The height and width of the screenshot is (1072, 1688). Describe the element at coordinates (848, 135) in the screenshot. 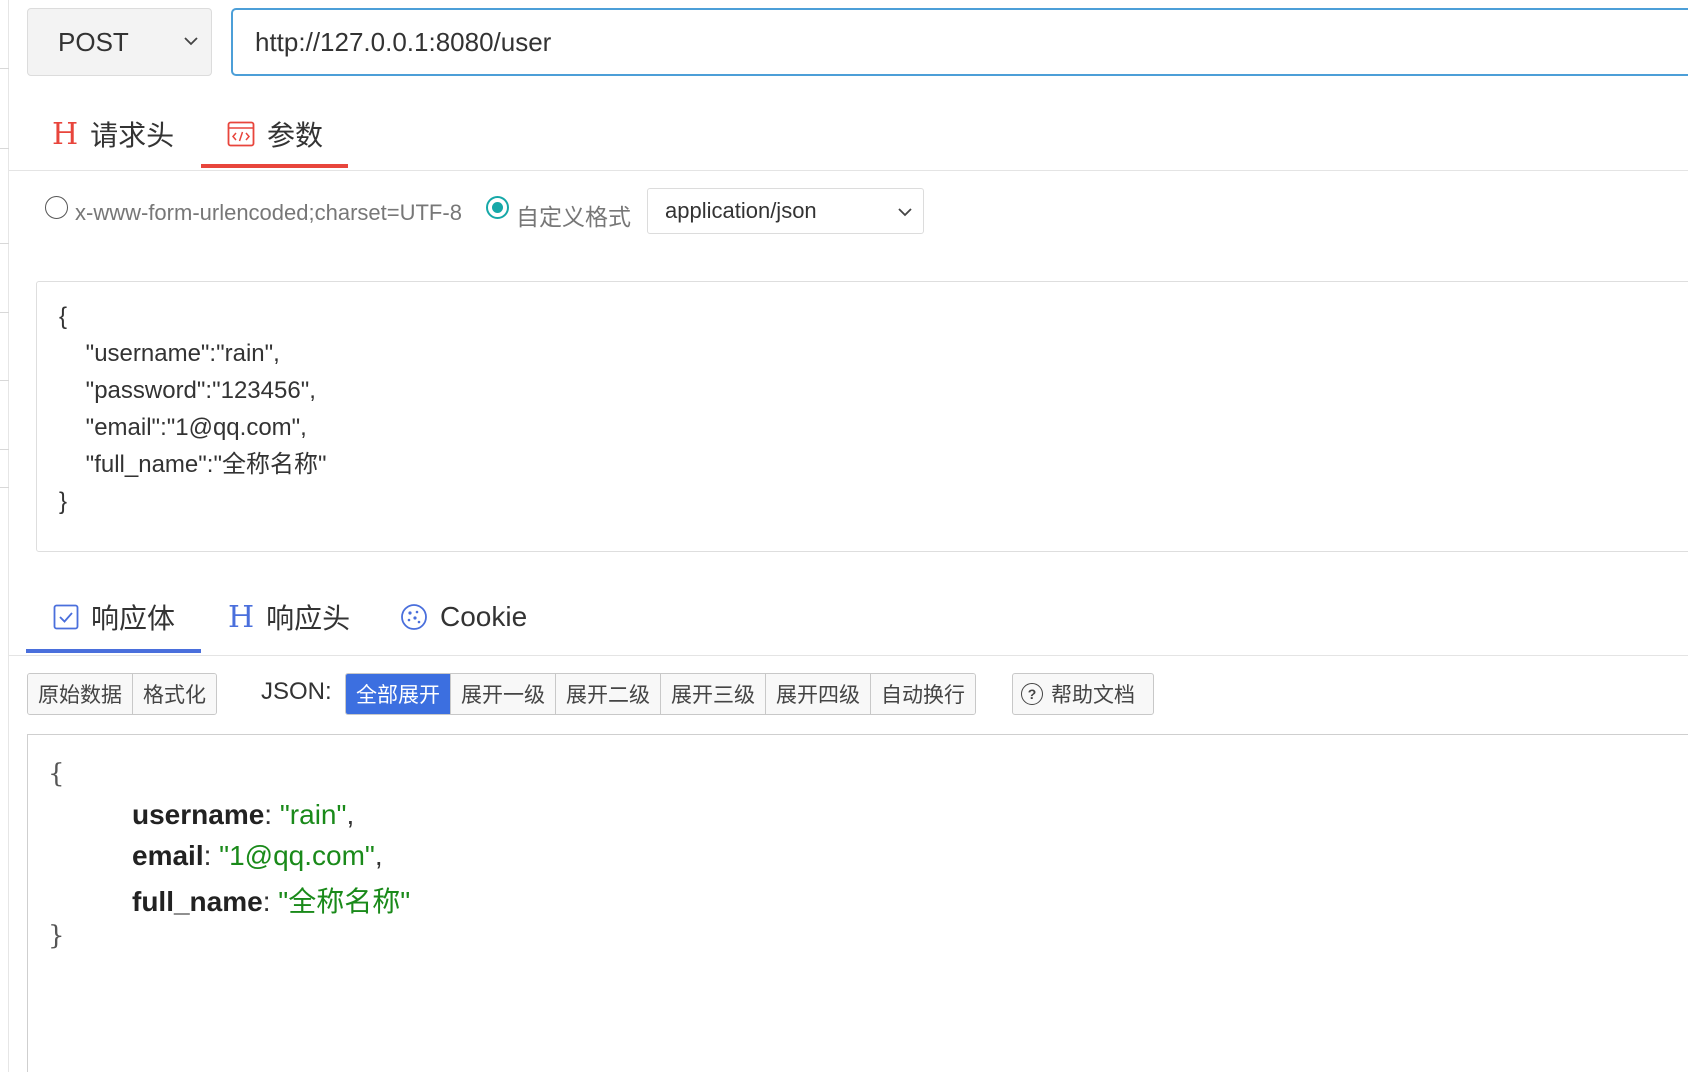

I see `request-tabs: H 请求头 参数` at that location.